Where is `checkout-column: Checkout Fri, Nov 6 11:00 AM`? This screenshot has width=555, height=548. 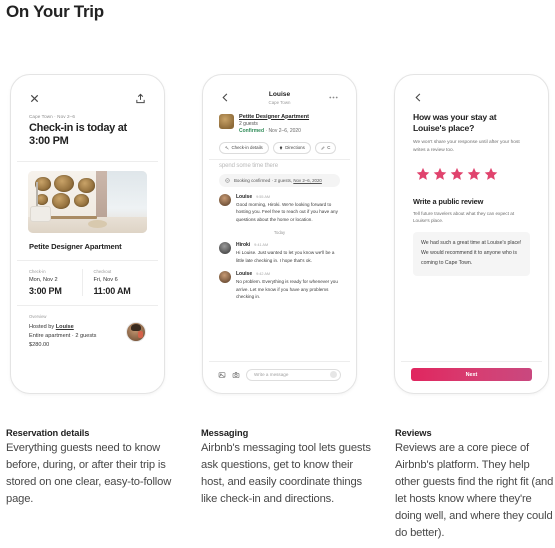
checkout-column: Checkout Fri, Nov 6 11:00 AM is located at coordinates (114, 282).